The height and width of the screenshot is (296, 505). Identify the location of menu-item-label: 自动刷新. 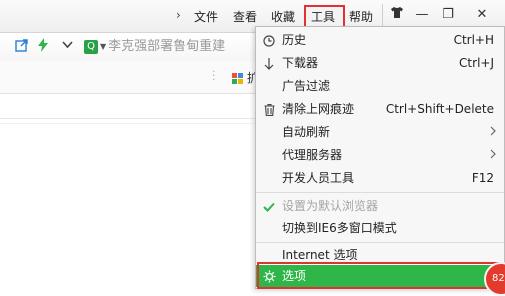
(306, 132).